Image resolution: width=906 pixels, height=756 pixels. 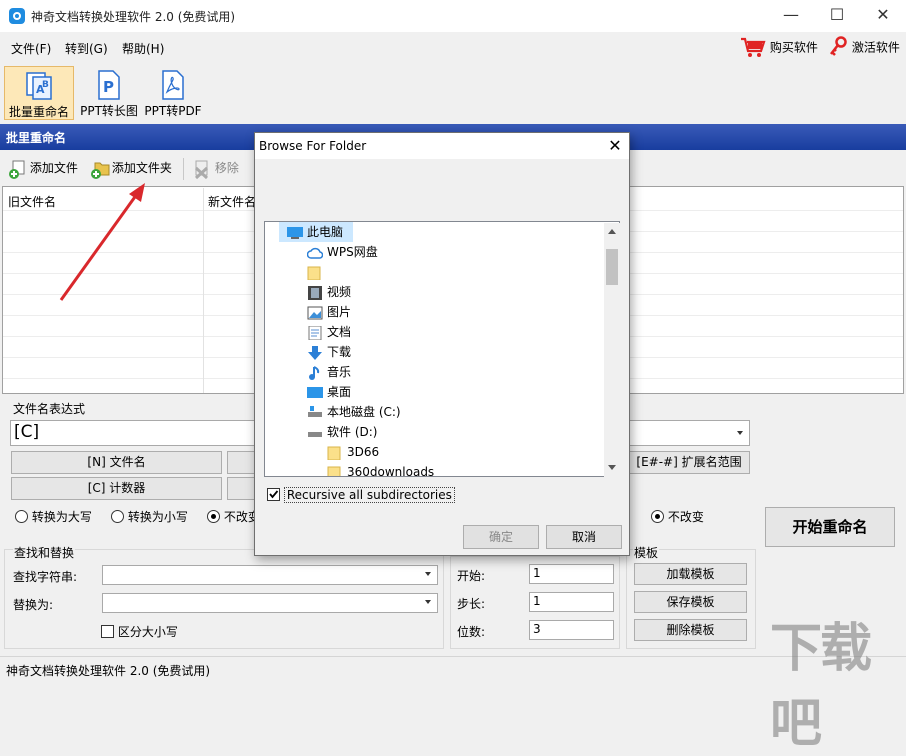 What do you see at coordinates (571, 574) in the screenshot?
I see `counter-start-input: 1` at bounding box center [571, 574].